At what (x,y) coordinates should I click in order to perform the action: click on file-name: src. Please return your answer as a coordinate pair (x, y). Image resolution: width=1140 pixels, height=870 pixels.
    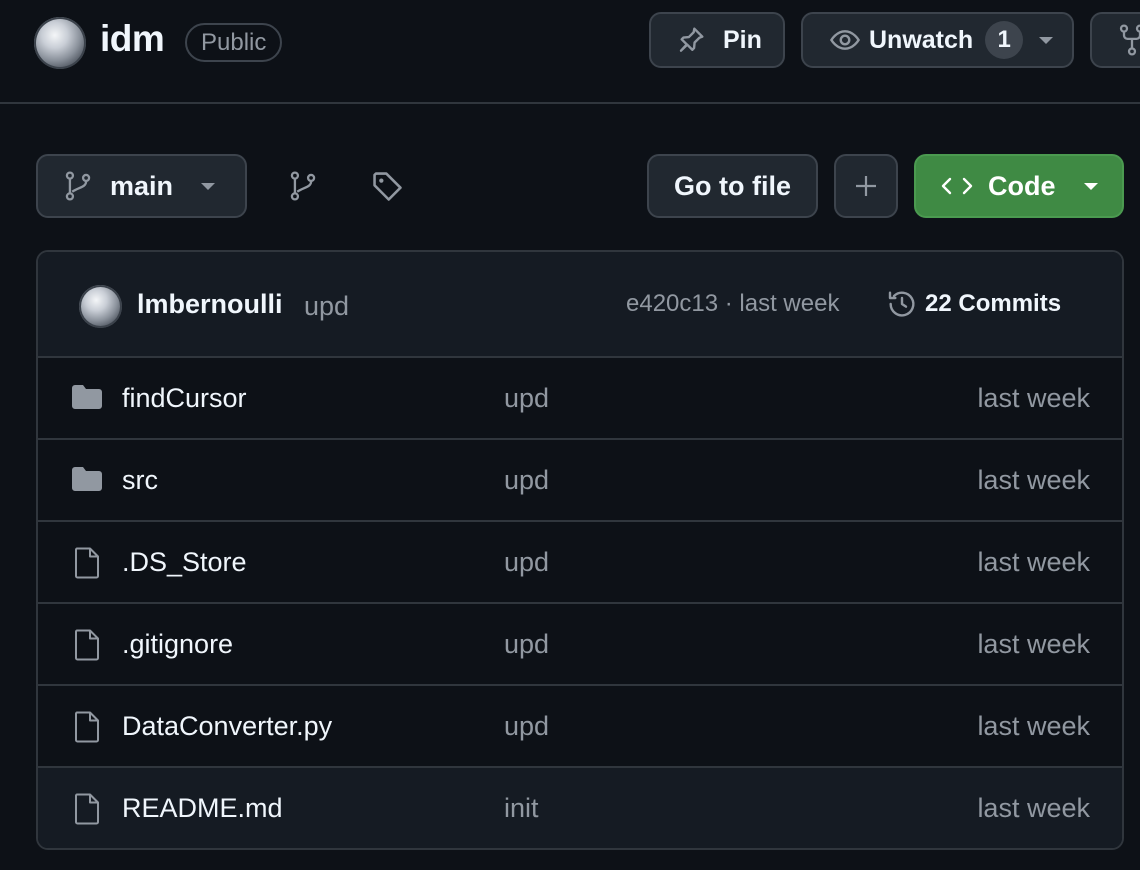
    Looking at the image, I should click on (140, 480).